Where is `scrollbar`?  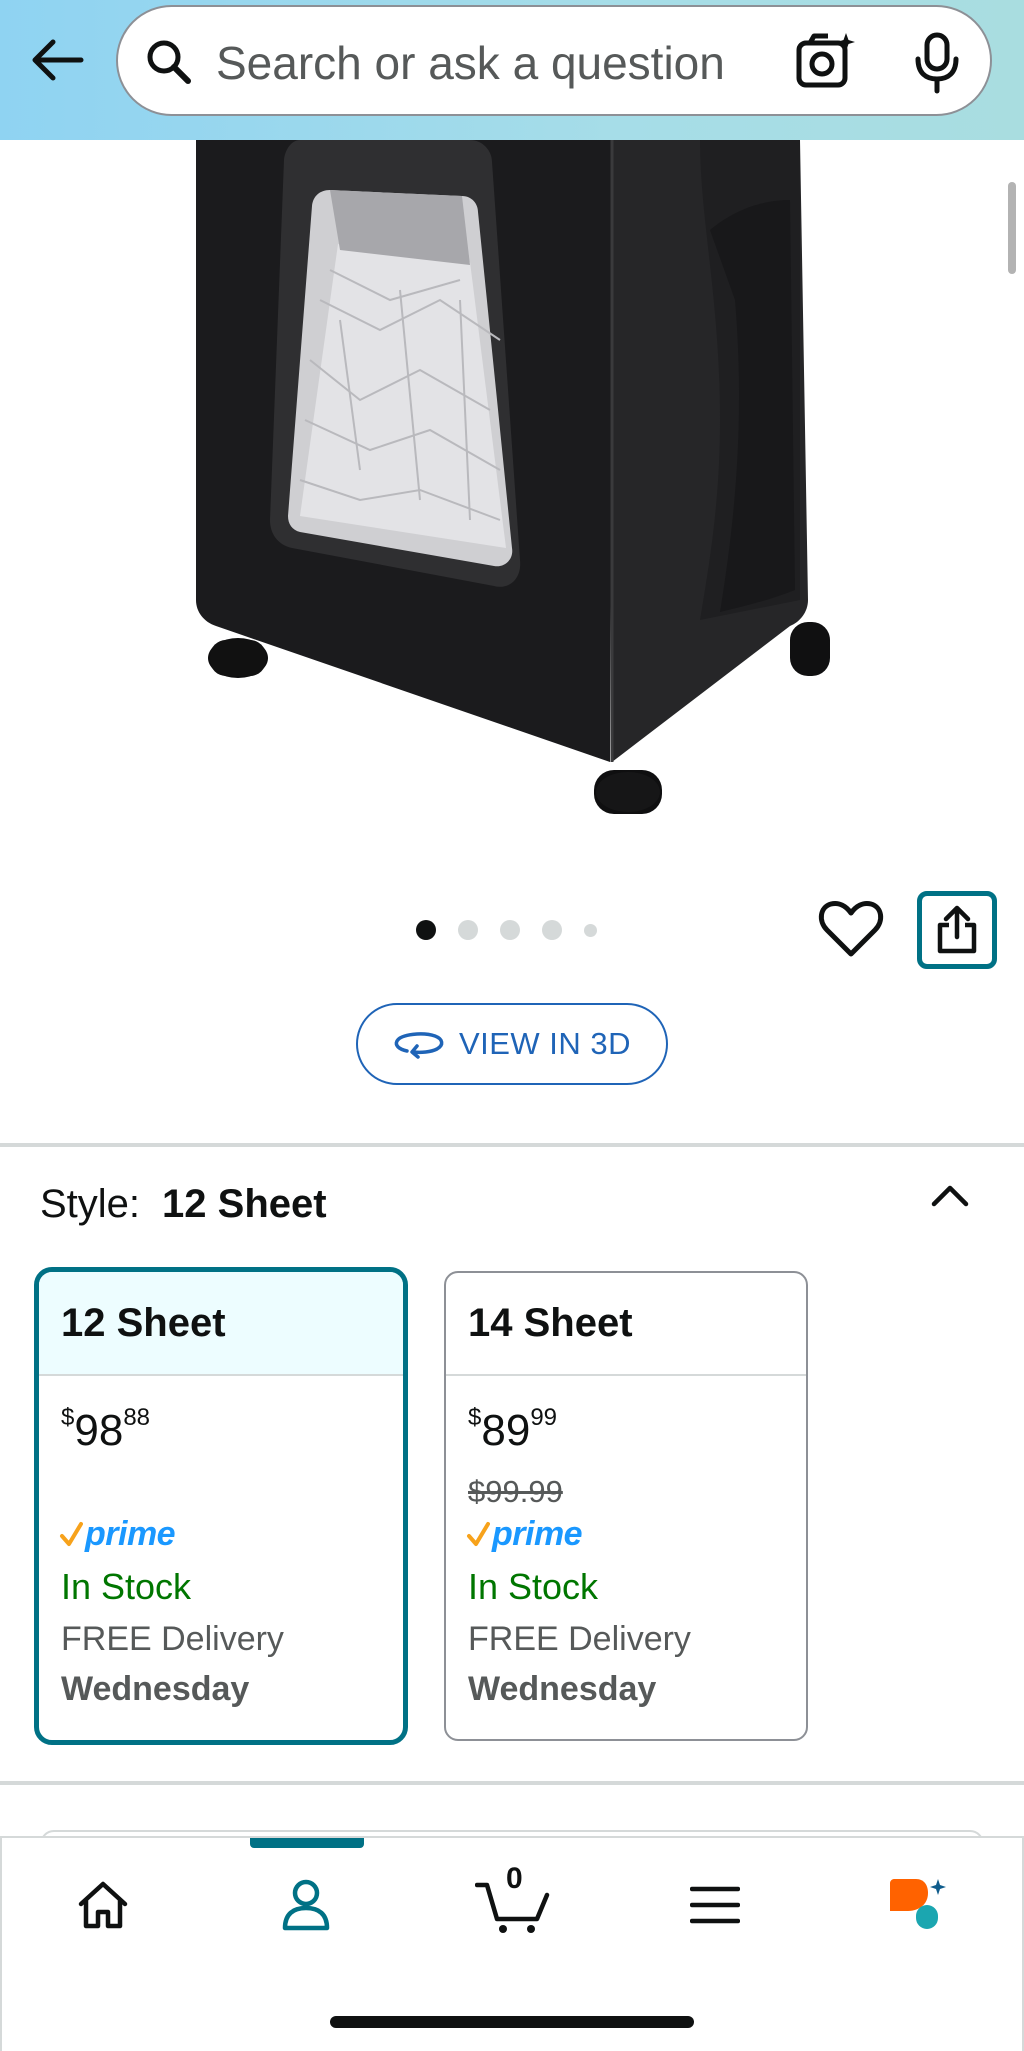 scrollbar is located at coordinates (1012, 228).